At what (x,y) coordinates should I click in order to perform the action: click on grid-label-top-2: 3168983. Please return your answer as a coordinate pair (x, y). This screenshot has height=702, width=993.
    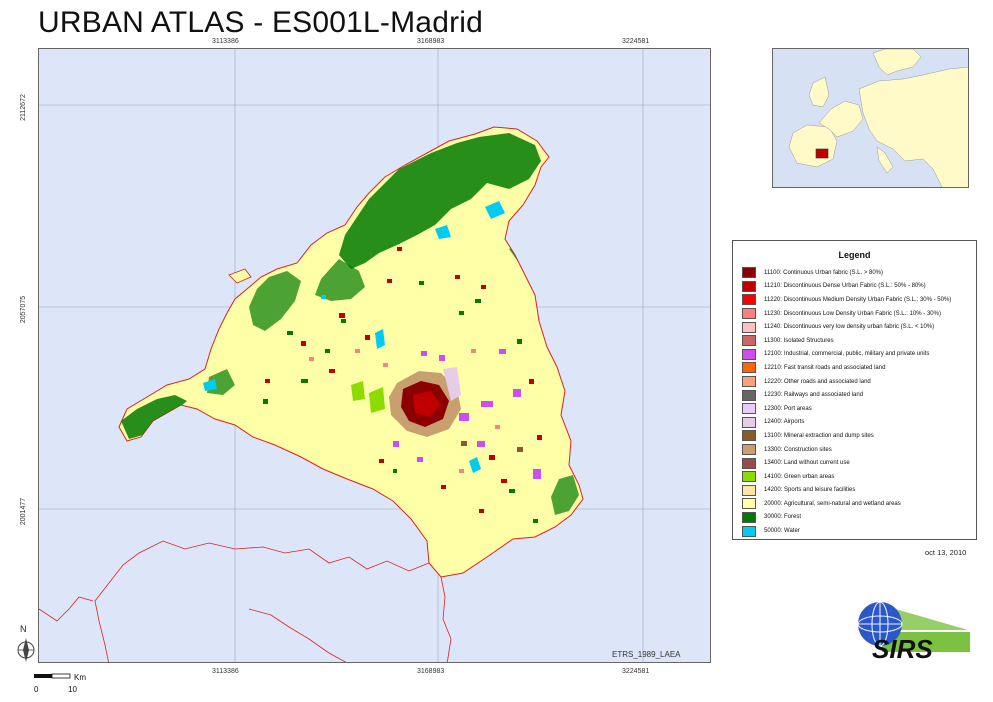
    Looking at the image, I should click on (431, 41).